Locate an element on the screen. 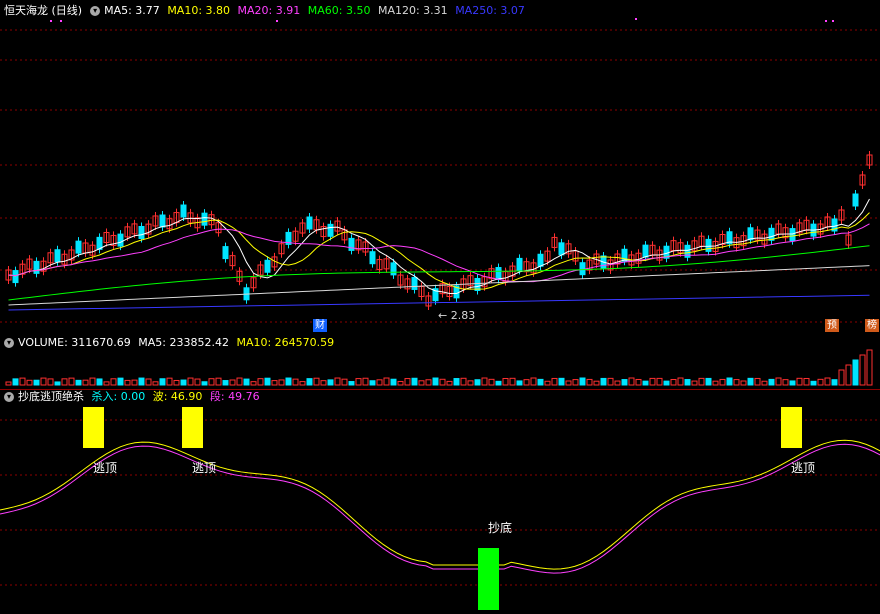 This screenshot has width=880, height=614. ma20-line is located at coordinates (439, 253).